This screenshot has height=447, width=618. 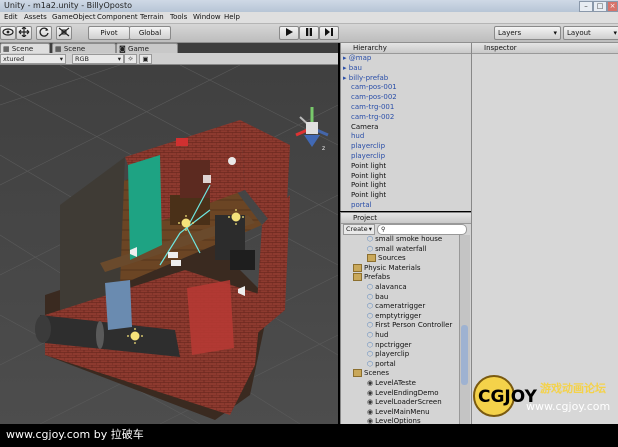 I want to click on hierarchy-item-label: cam-trg-001, so click(x=373, y=107).